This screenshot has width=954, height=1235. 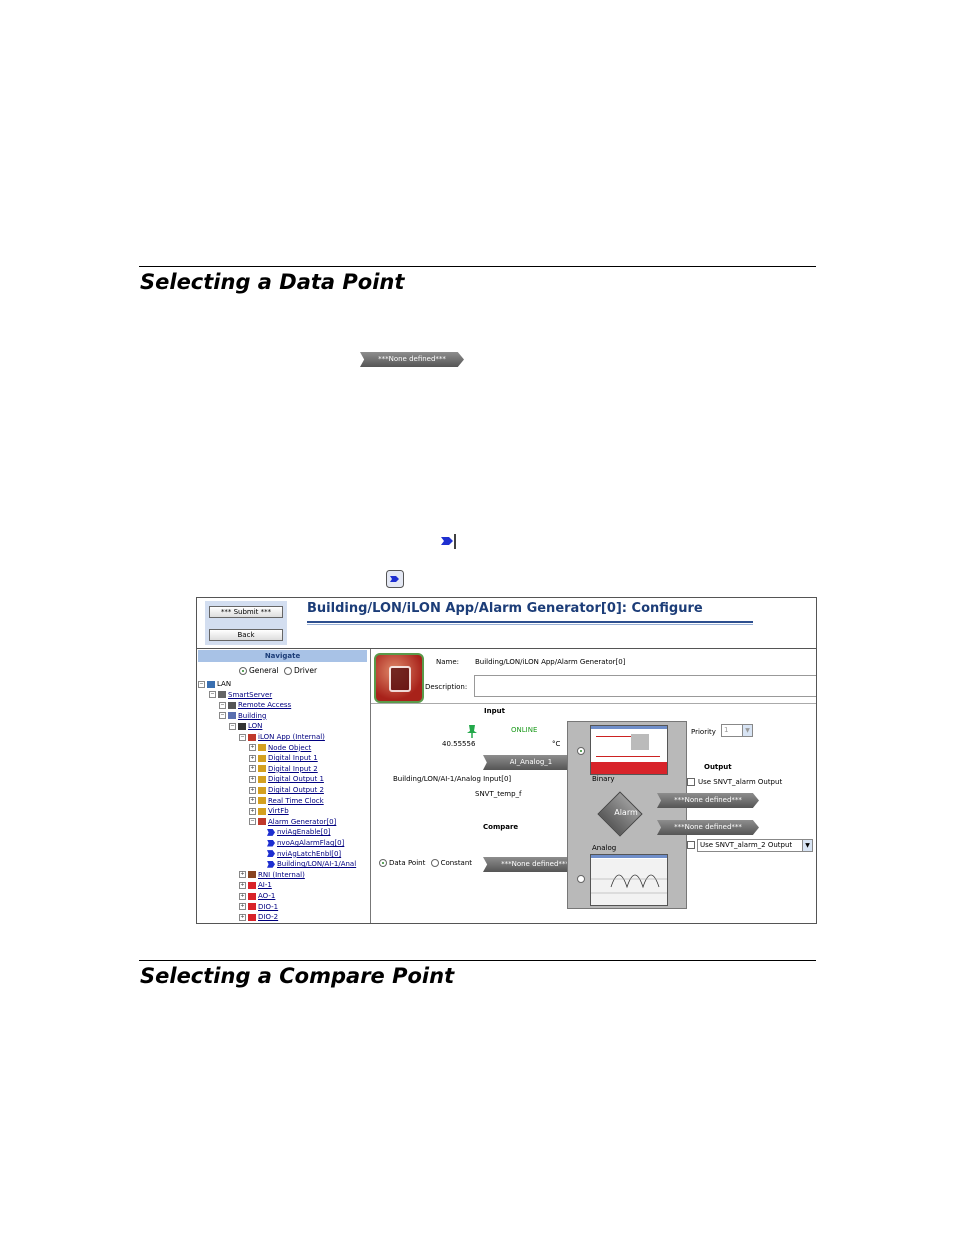 I want to click on general-radio, so click(x=243, y=671).